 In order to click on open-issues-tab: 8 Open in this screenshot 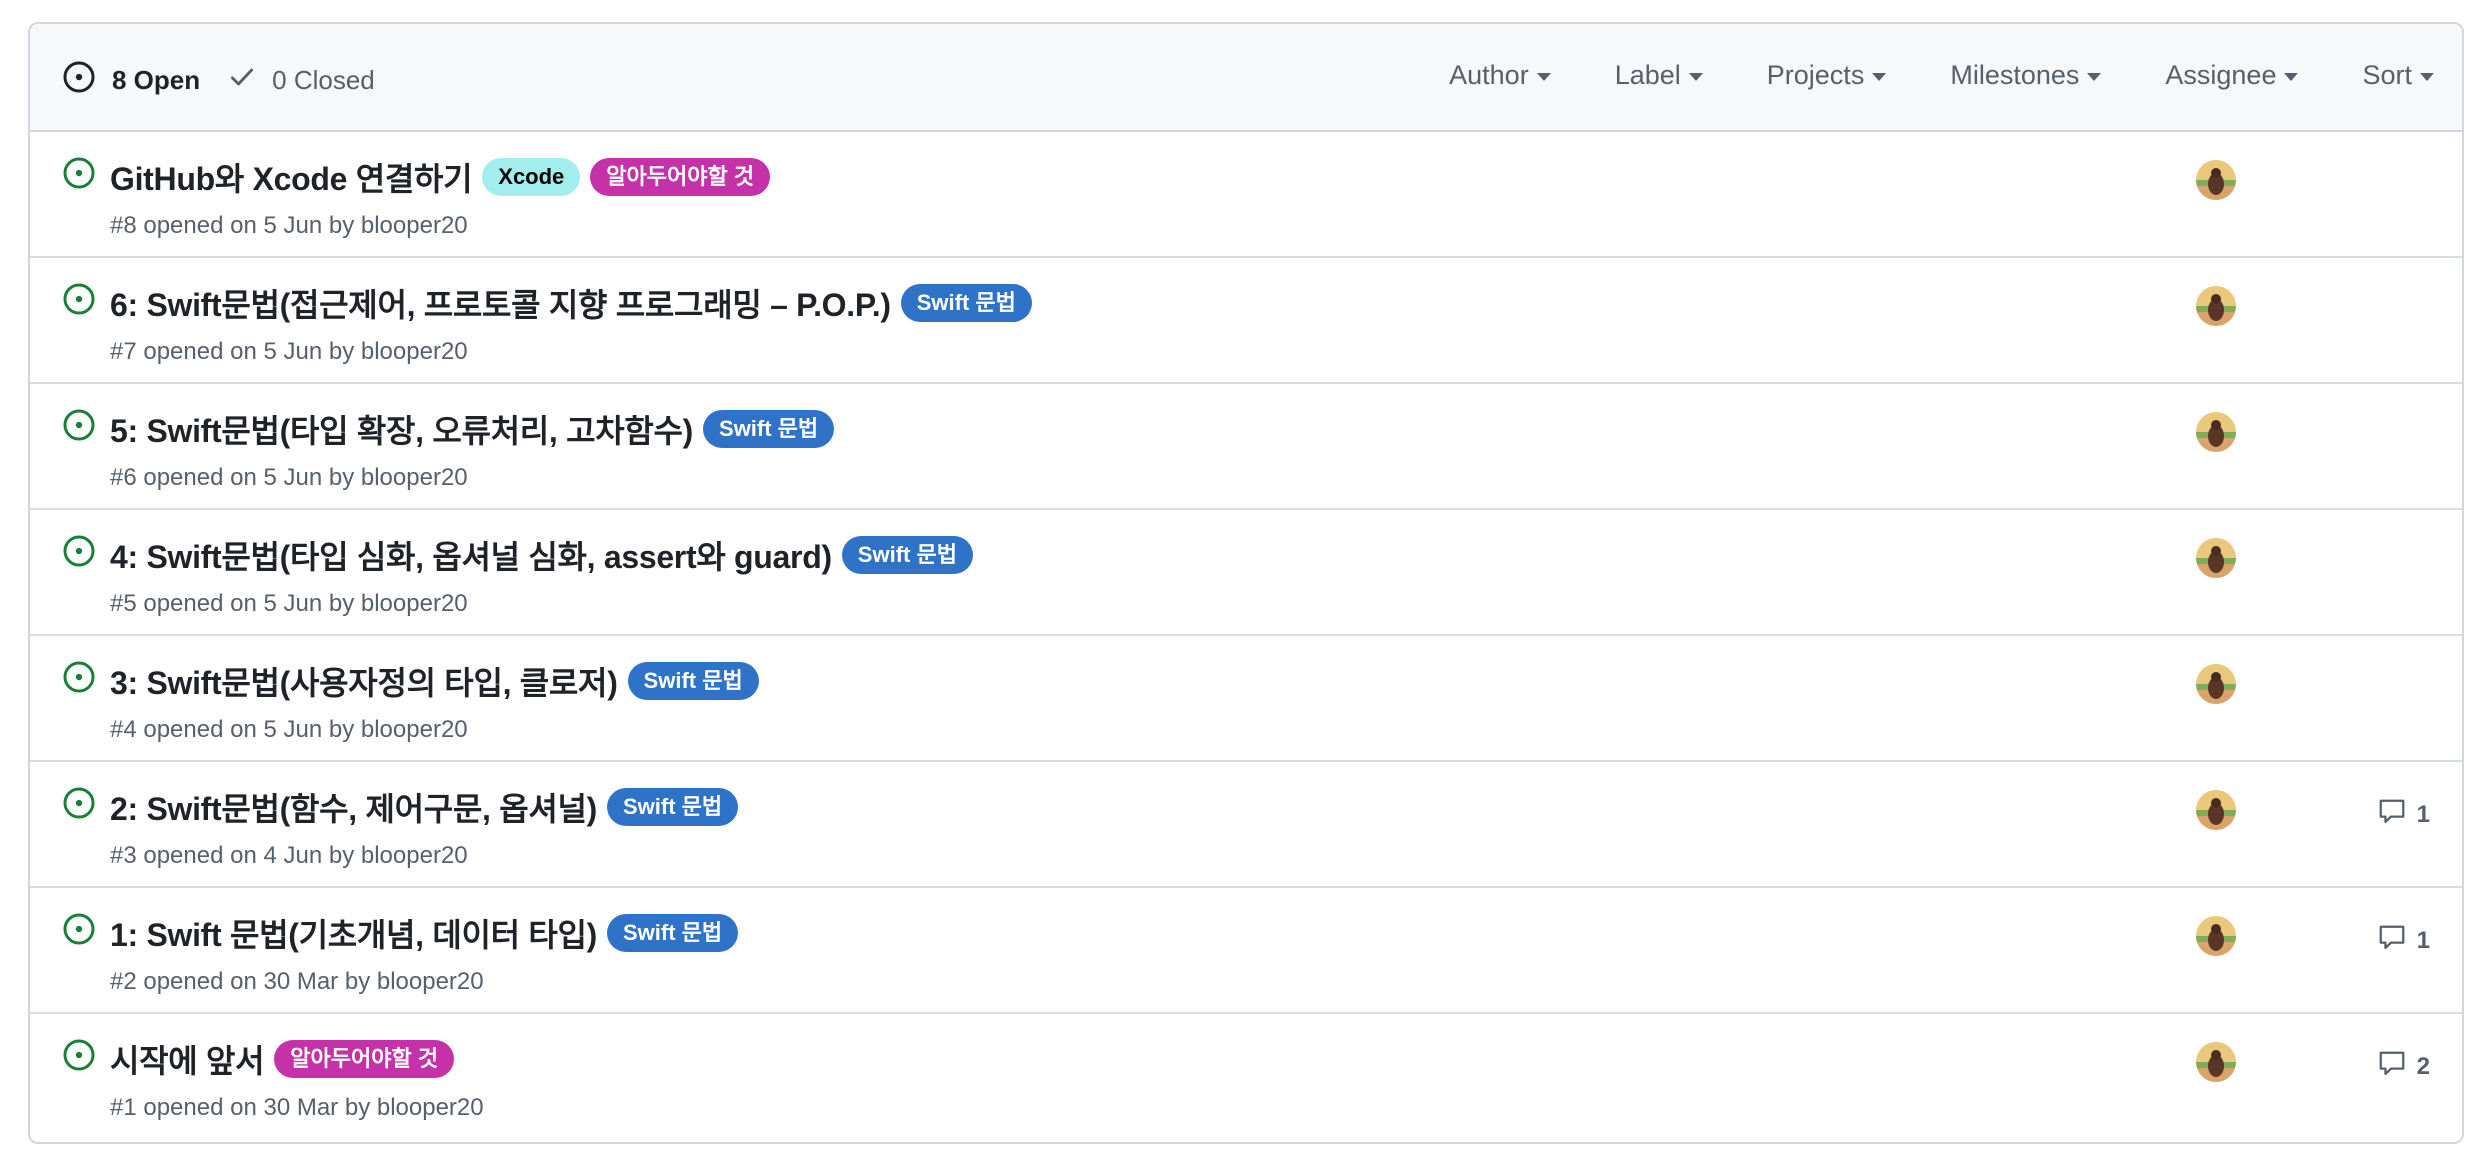, I will do `click(131, 80)`.